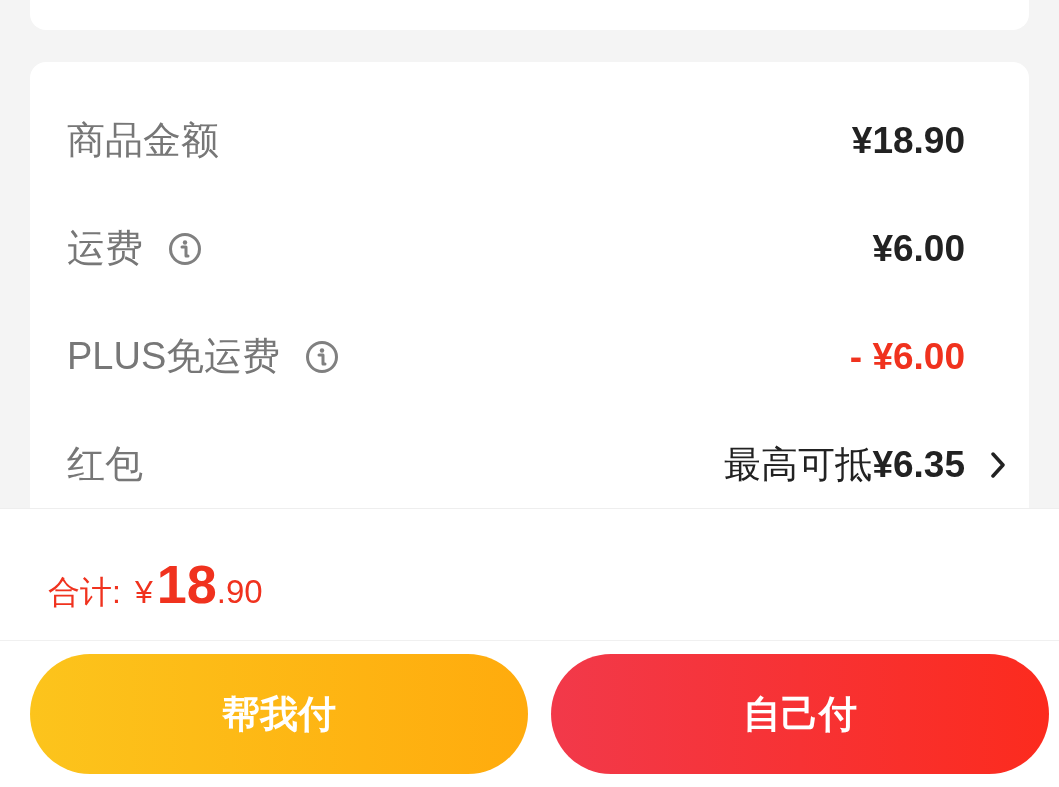 The width and height of the screenshot is (1059, 787). Describe the element at coordinates (174, 357) in the screenshot. I see `fee-label: PLUS免运费` at that location.